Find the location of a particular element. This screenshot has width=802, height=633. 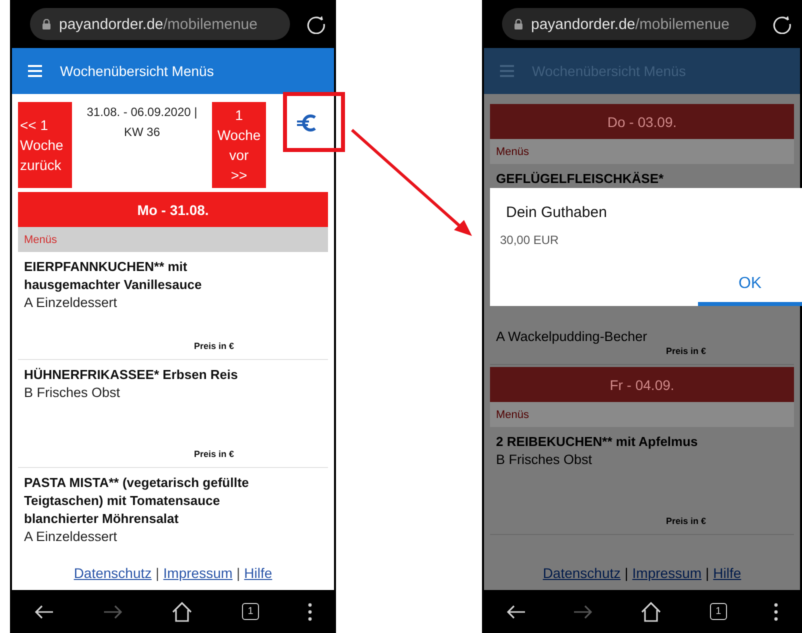

balance-amount: 30,00 EUR is located at coordinates (529, 240).